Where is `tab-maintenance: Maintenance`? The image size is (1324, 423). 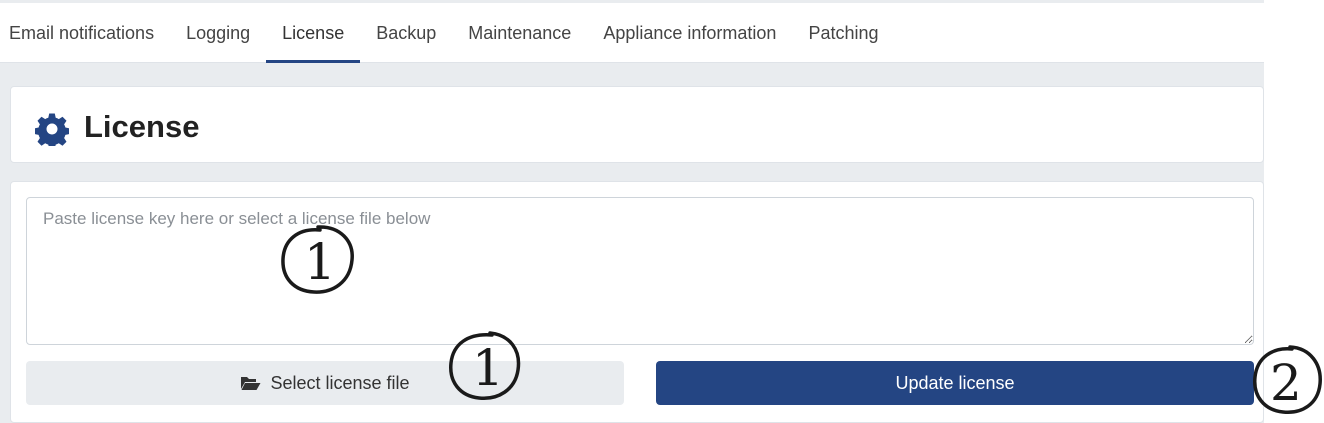
tab-maintenance: Maintenance is located at coordinates (519, 33).